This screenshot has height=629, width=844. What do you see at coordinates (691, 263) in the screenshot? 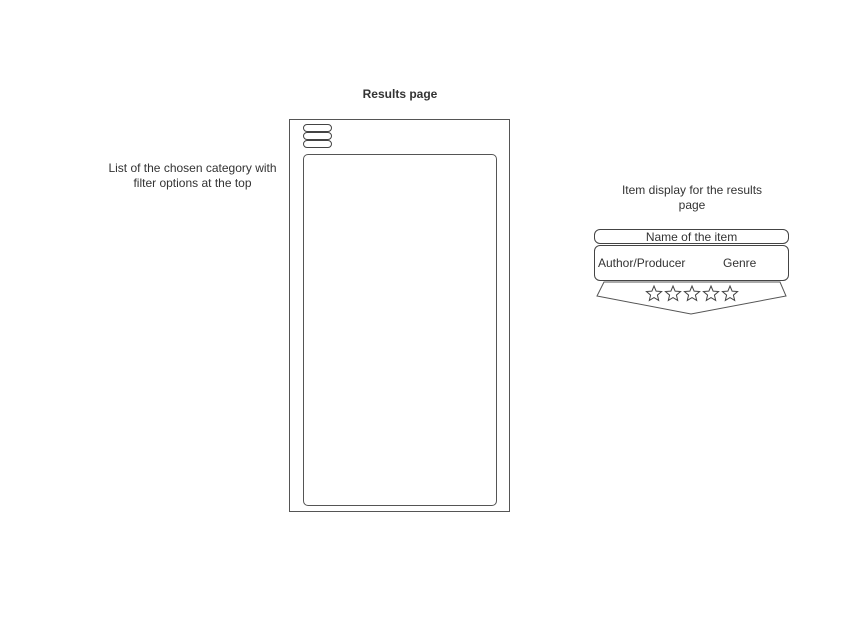
I see `item-meta-box: Author/Producer Genre` at bounding box center [691, 263].